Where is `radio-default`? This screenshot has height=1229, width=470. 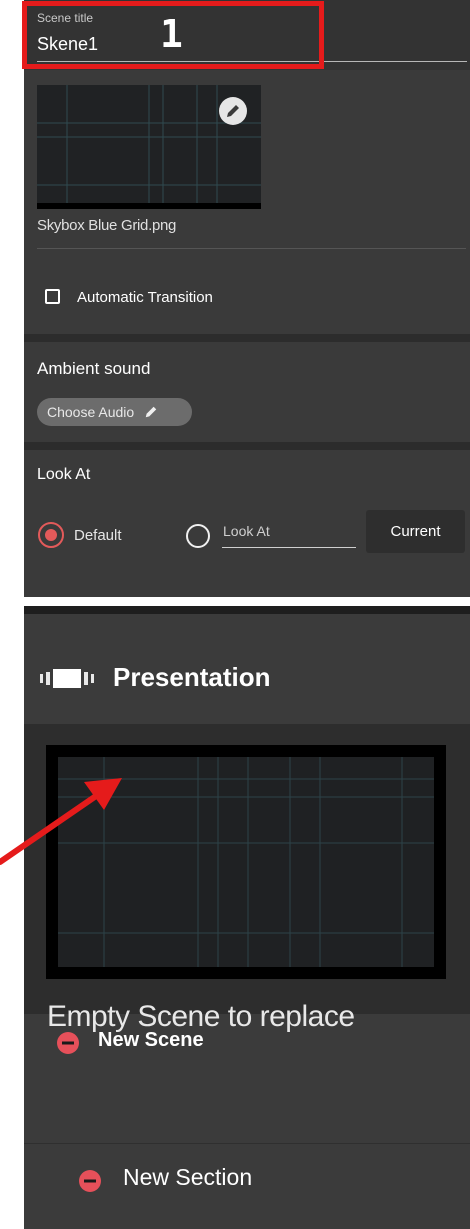
radio-default is located at coordinates (51, 535).